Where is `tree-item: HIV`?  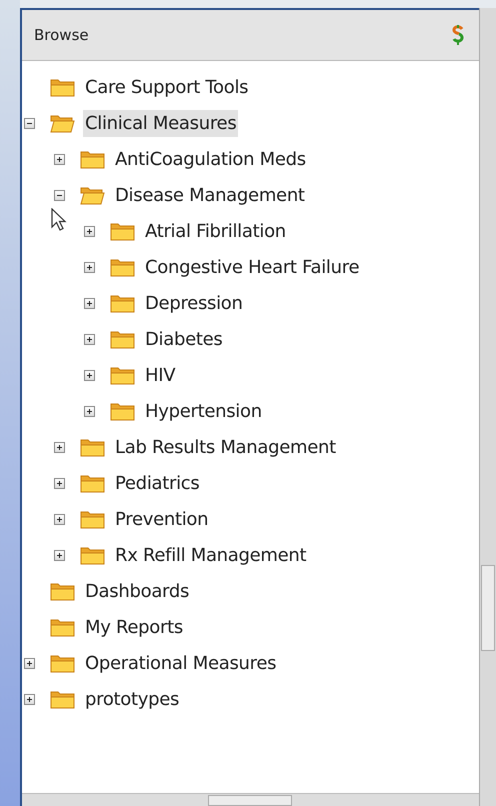
tree-item: HIV is located at coordinates (160, 375).